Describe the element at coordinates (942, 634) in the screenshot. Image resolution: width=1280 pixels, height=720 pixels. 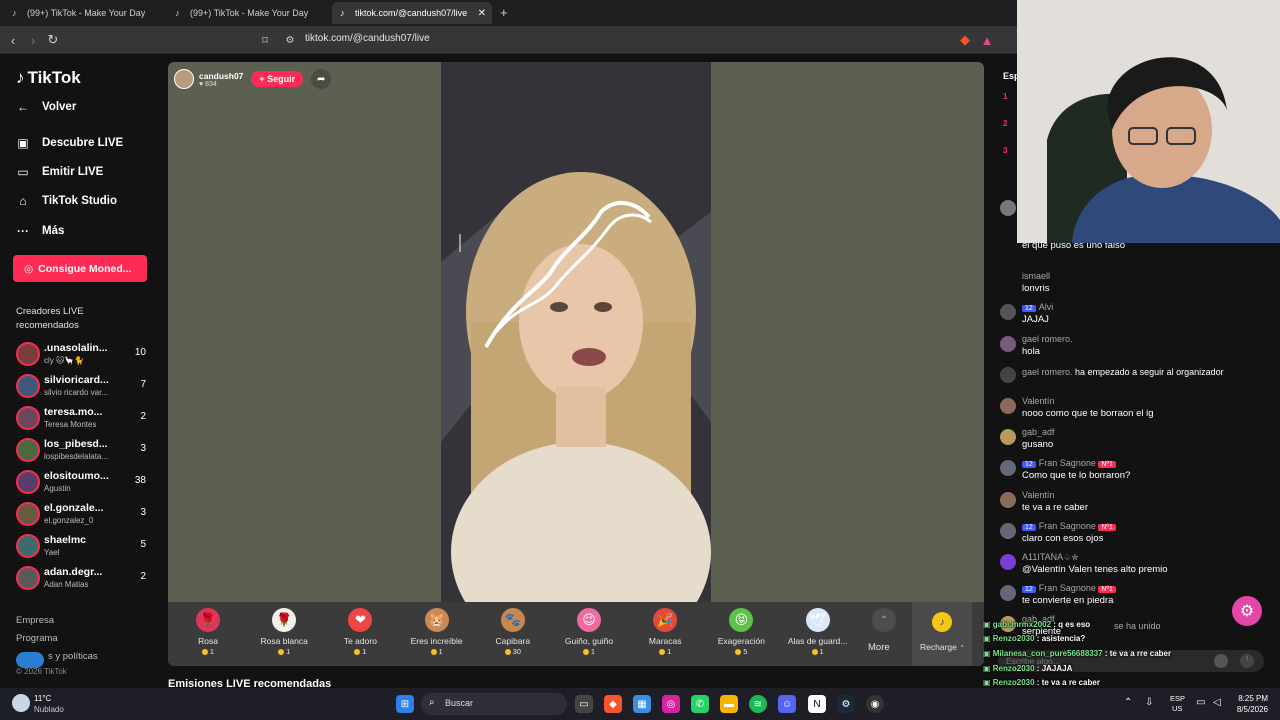
I see `recharge-button: ♪ Recharge ⌃` at that location.